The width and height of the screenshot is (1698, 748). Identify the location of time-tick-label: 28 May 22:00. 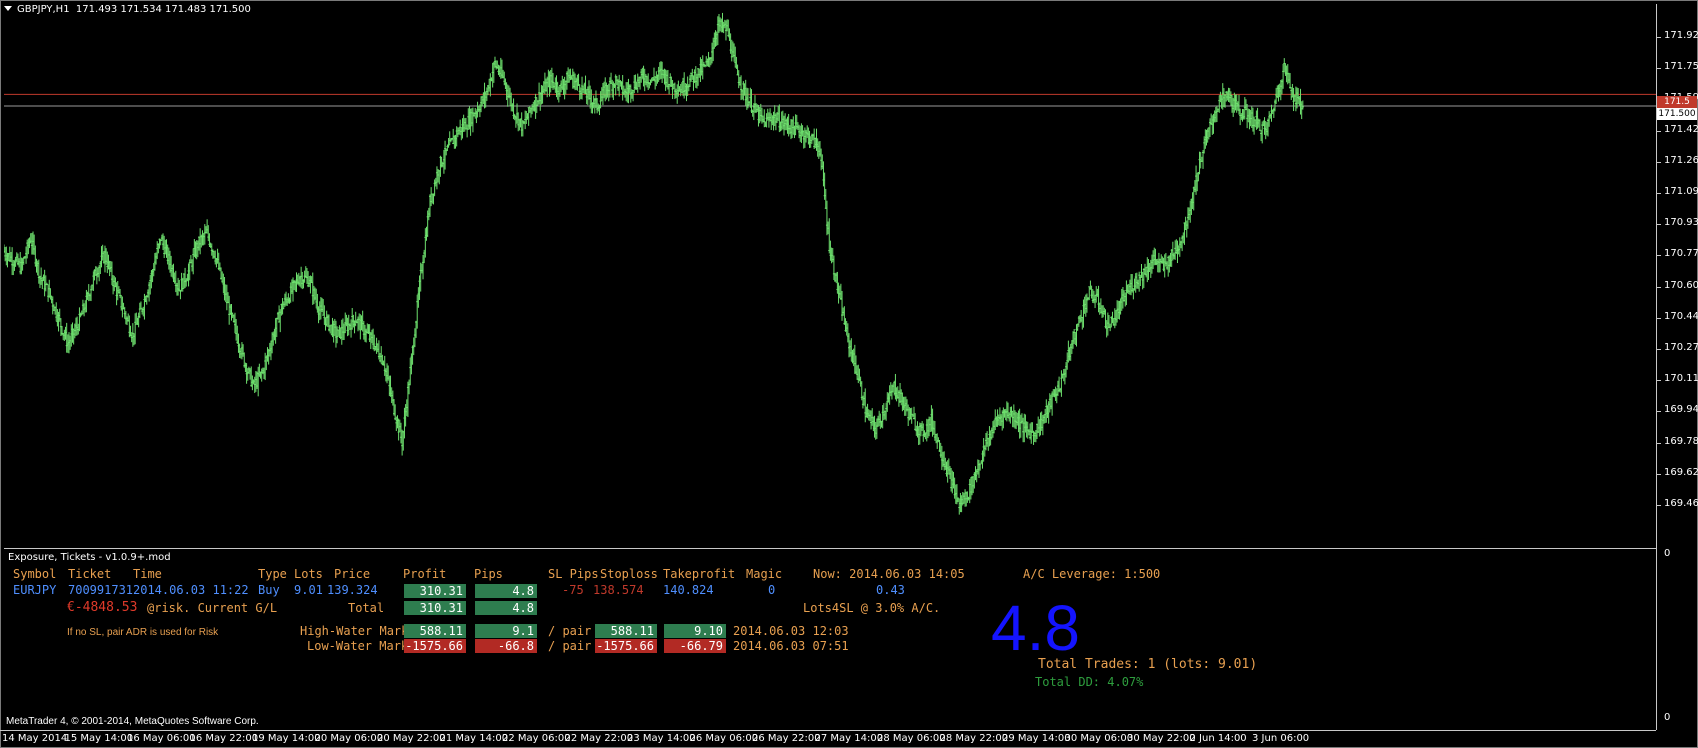
(974, 738).